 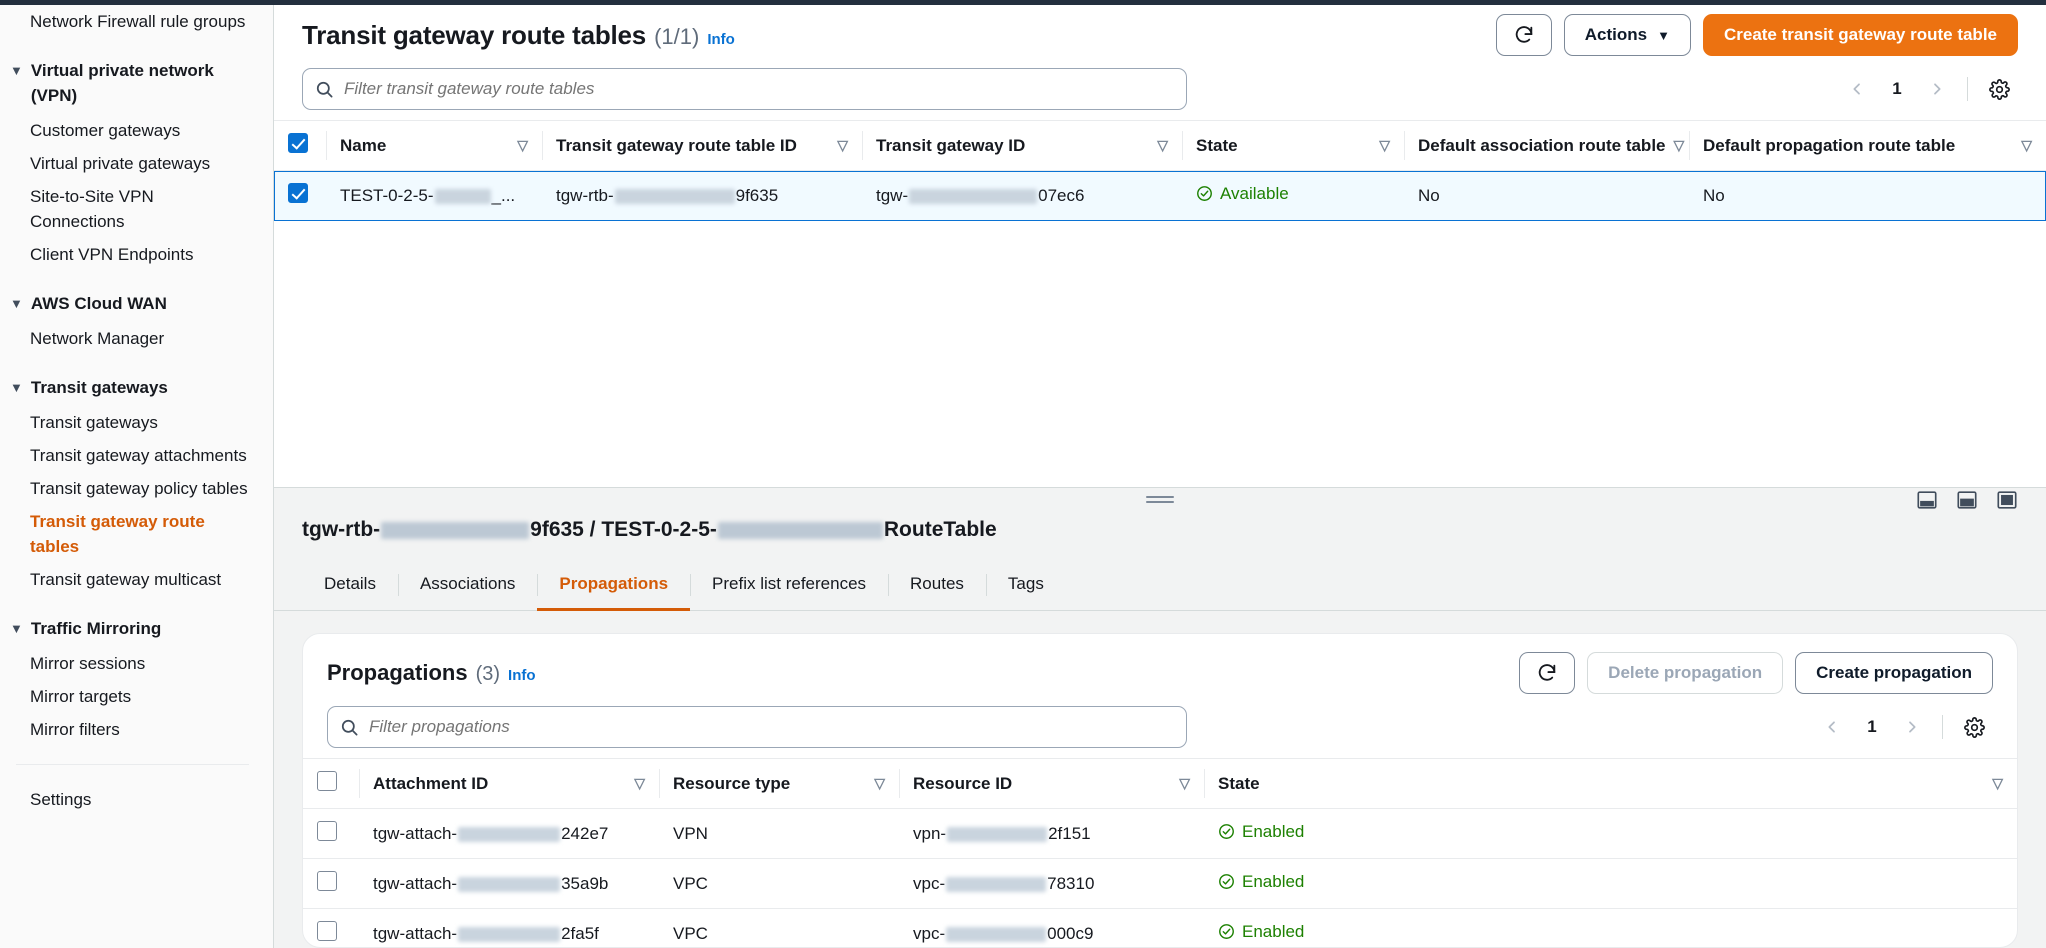 I want to click on table-row: tgw-attach- 242e7 VPN vpn- 2f151 Enabled, so click(x=1160, y=833).